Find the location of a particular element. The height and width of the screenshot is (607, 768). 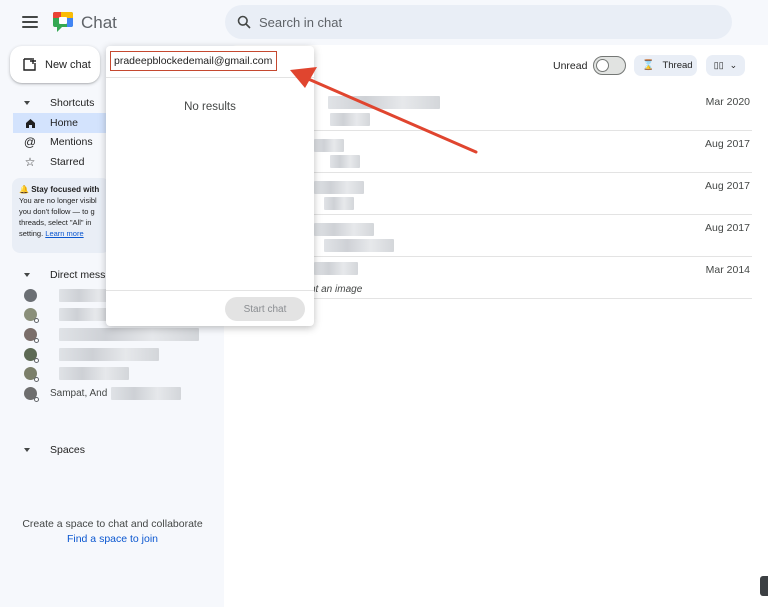

conversation-row: nt an image Mar 2014 is located at coordinates (518, 278).